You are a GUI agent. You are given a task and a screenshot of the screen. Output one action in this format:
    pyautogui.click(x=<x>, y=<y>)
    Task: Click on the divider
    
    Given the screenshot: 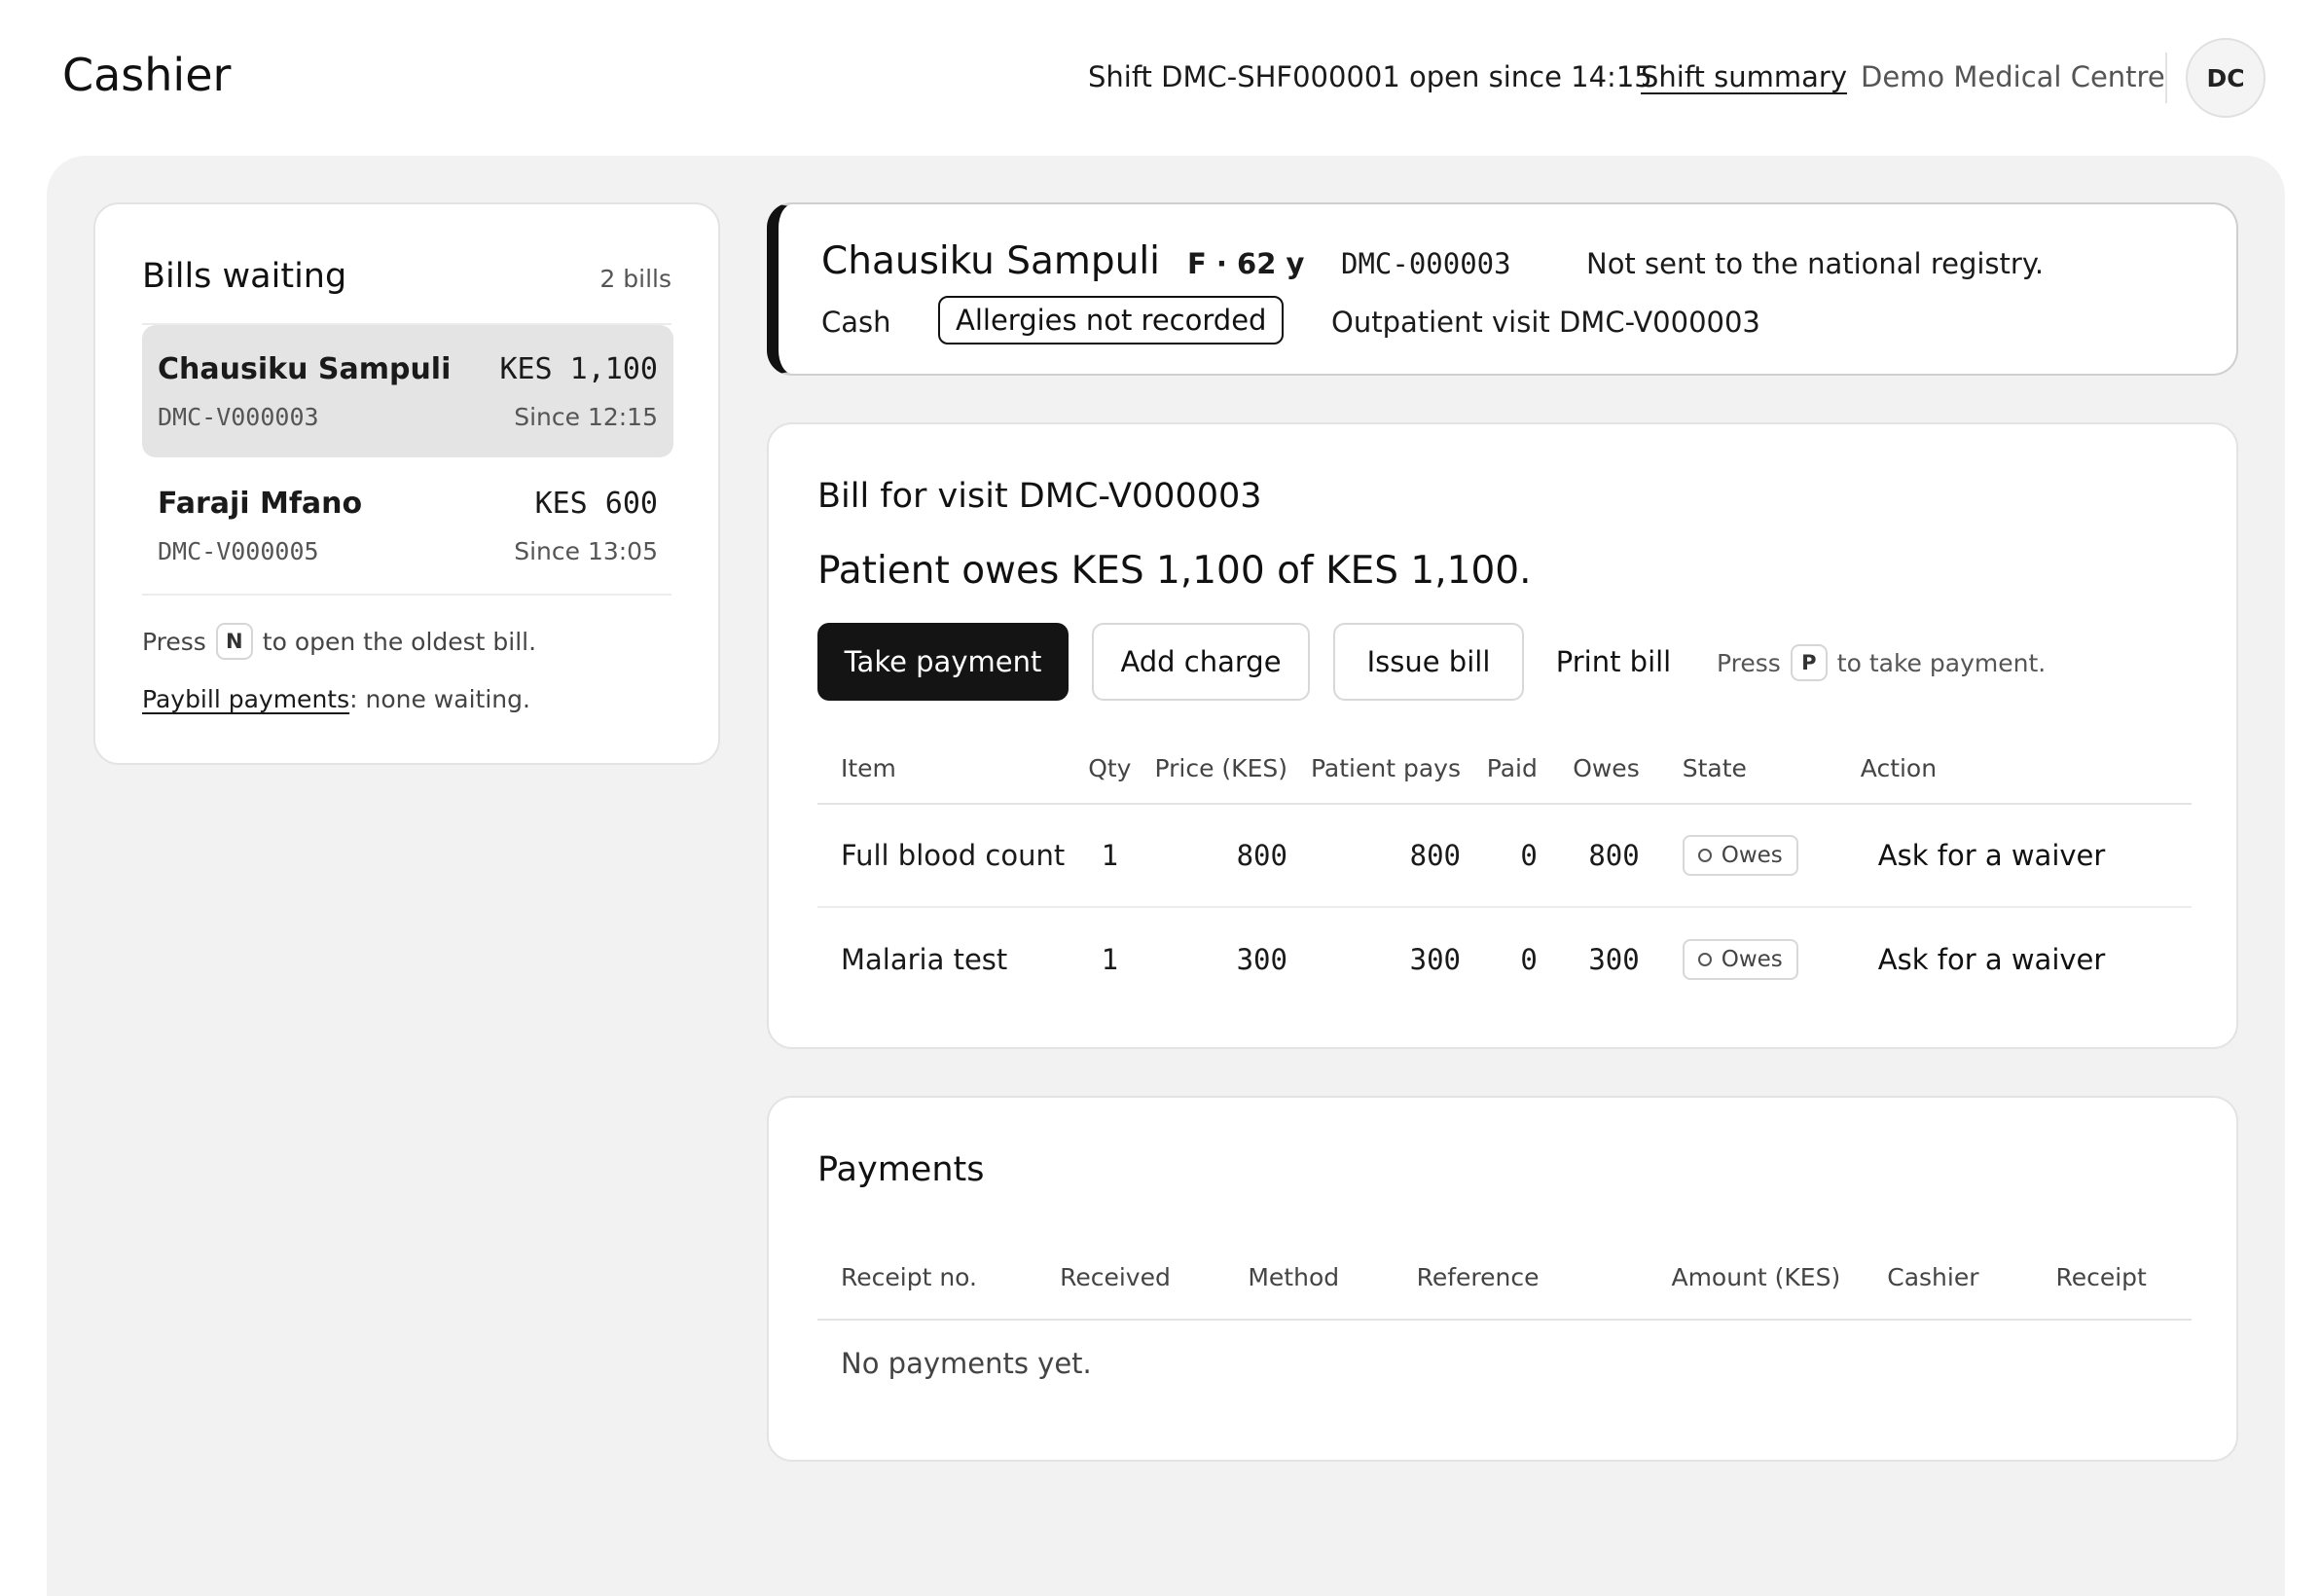 What is the action you would take?
    pyautogui.click(x=407, y=595)
    